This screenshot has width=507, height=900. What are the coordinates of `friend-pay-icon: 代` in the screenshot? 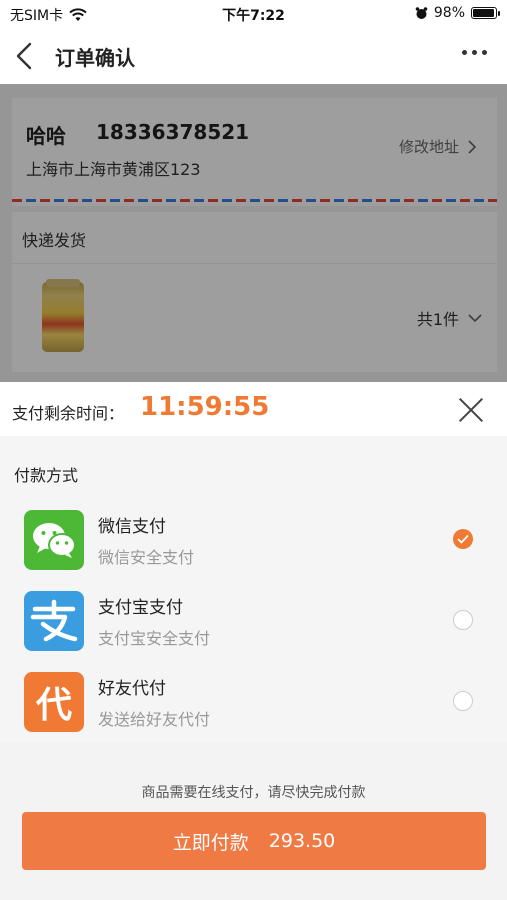 It's located at (54, 702).